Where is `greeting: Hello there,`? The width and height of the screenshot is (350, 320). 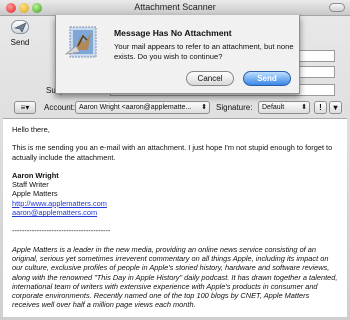
greeting: Hello there, is located at coordinates (31, 129).